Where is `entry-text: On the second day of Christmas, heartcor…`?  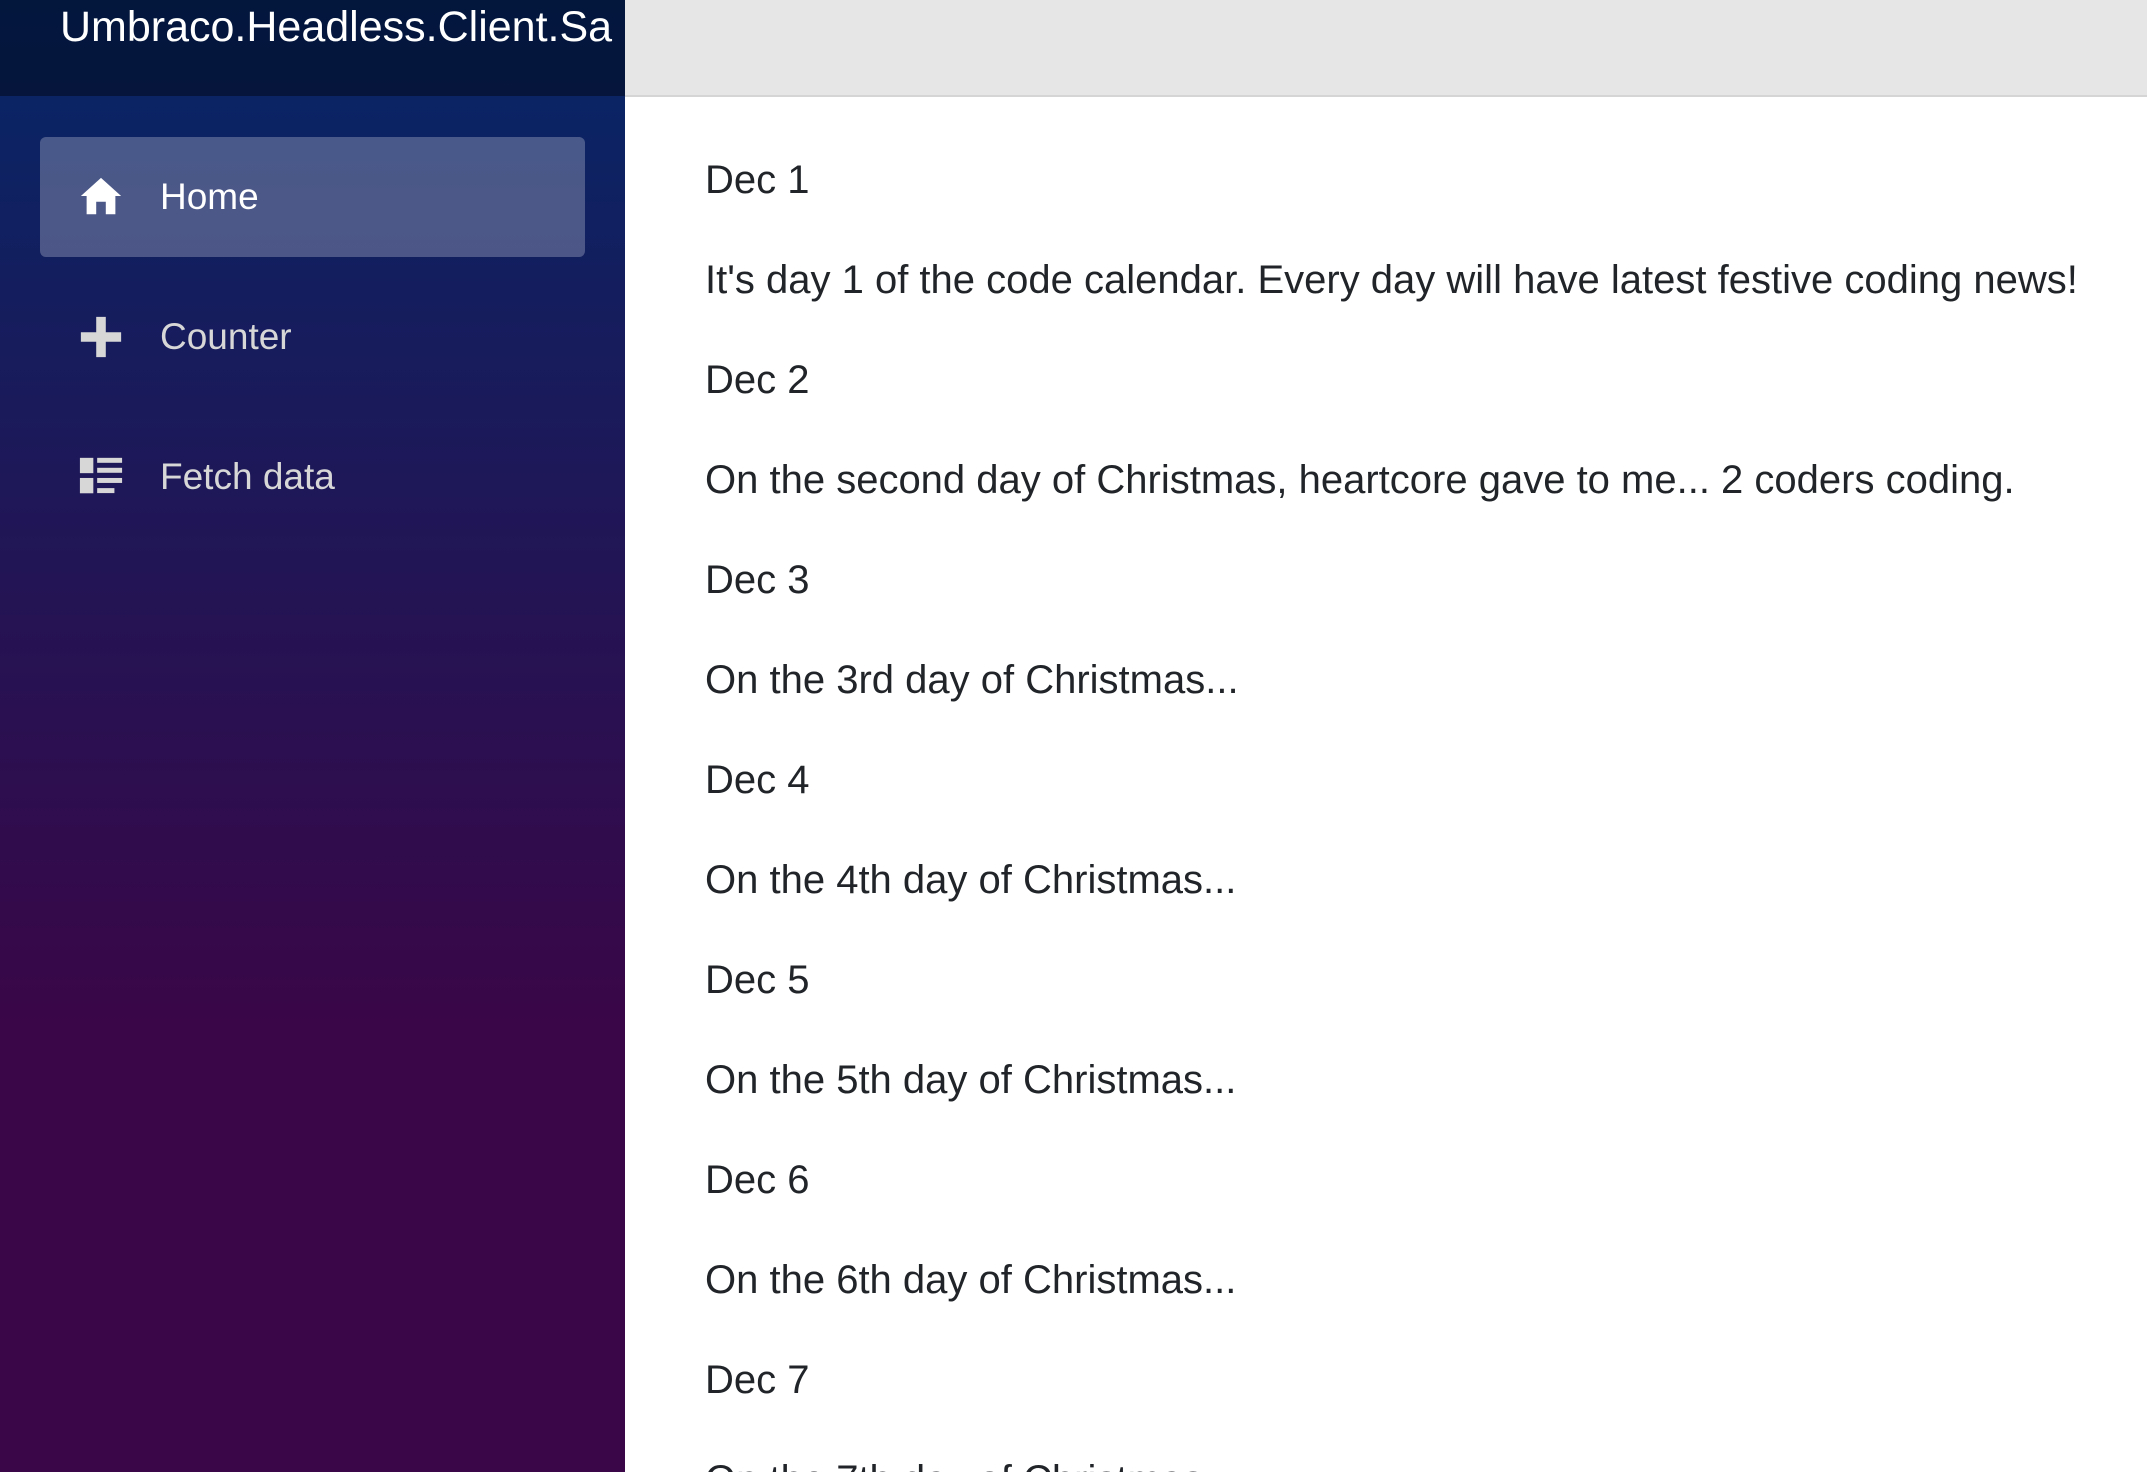 entry-text: On the second day of Christmas, heartcor… is located at coordinates (1360, 479).